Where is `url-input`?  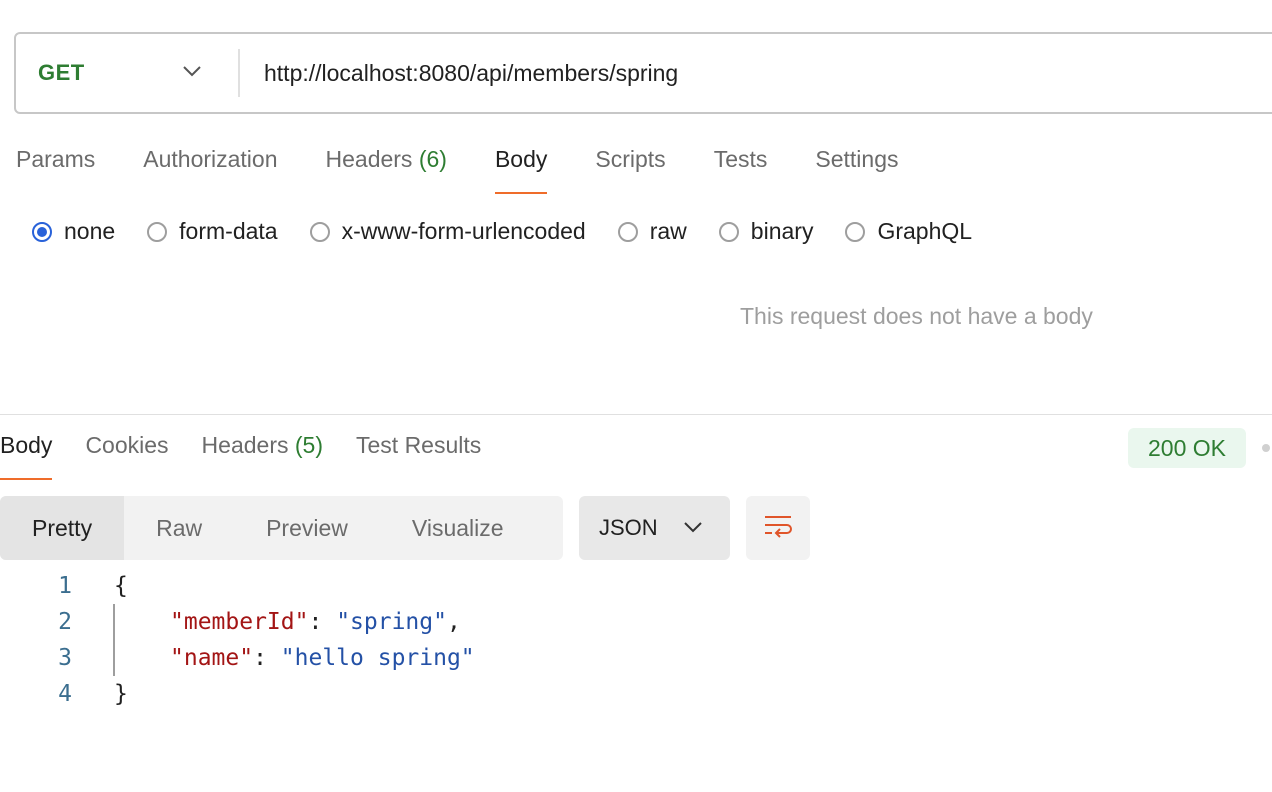 url-input is located at coordinates (756, 73).